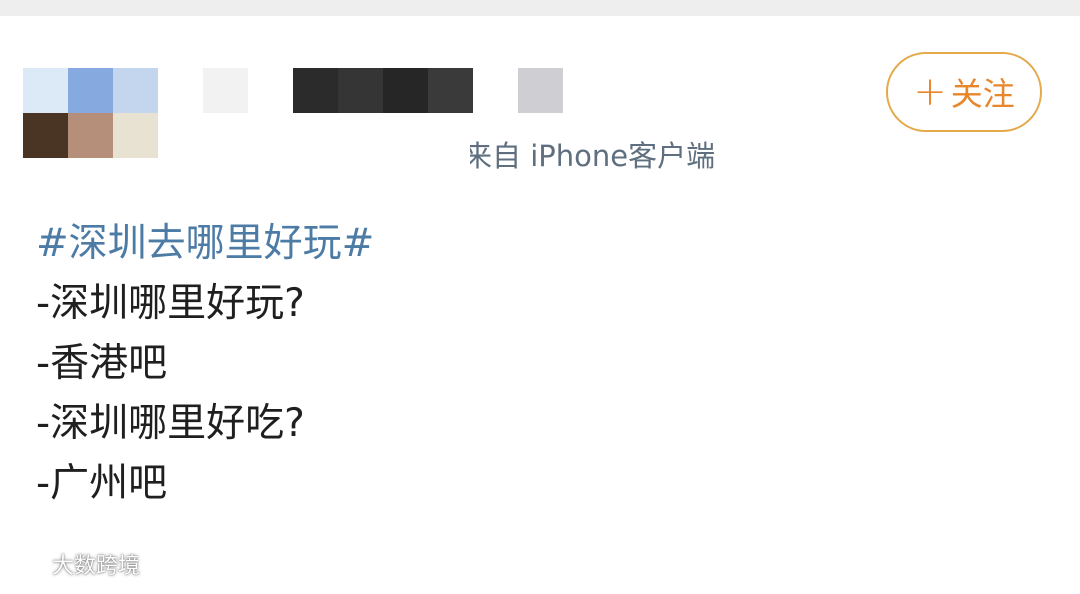  I want to click on source-lead-char: 来, so click(481, 156).